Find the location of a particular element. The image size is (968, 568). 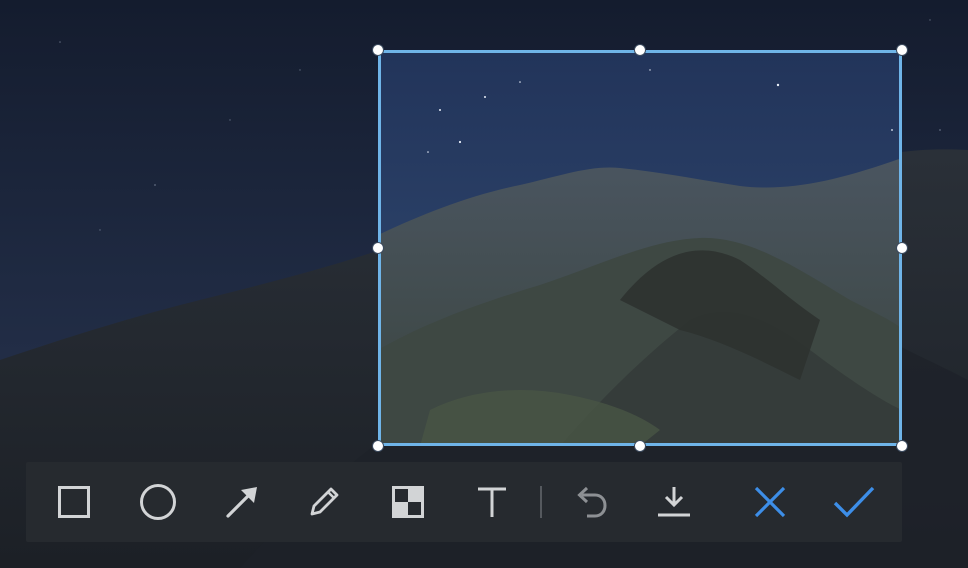

pencil-icon is located at coordinates (324, 501).